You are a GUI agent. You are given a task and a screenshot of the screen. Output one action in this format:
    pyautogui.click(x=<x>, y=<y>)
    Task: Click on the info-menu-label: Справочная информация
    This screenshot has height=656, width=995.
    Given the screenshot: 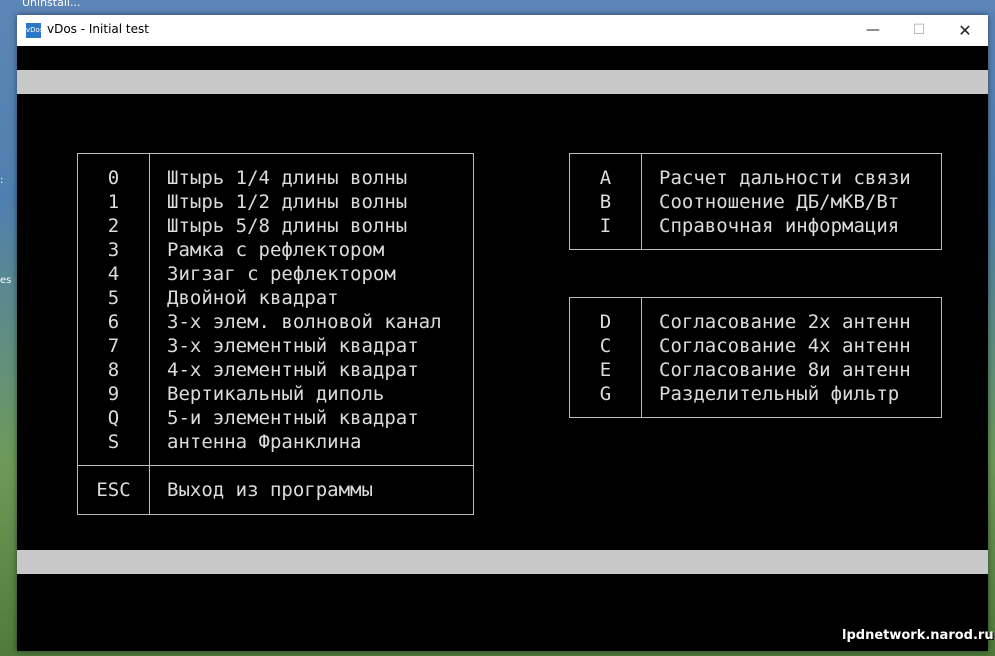 What is the action you would take?
    pyautogui.click(x=779, y=226)
    